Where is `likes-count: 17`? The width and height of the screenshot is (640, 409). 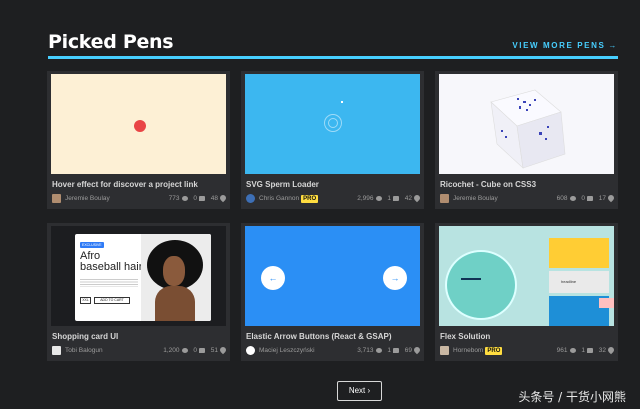 likes-count: 17 is located at coordinates (602, 198).